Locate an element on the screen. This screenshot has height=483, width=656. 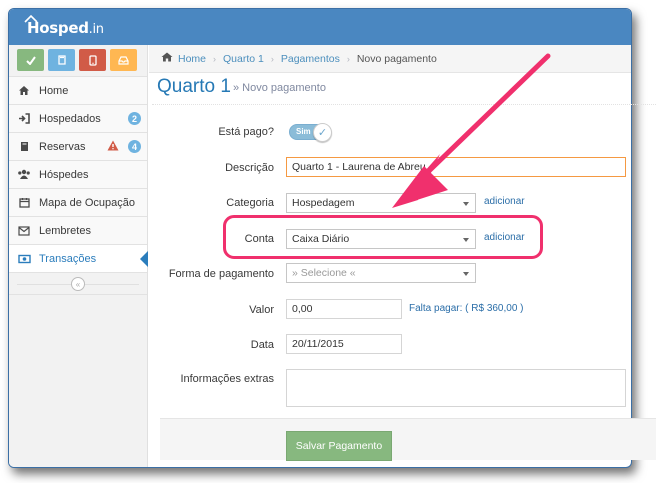
toggle-label: Sim is located at coordinates (303, 131).